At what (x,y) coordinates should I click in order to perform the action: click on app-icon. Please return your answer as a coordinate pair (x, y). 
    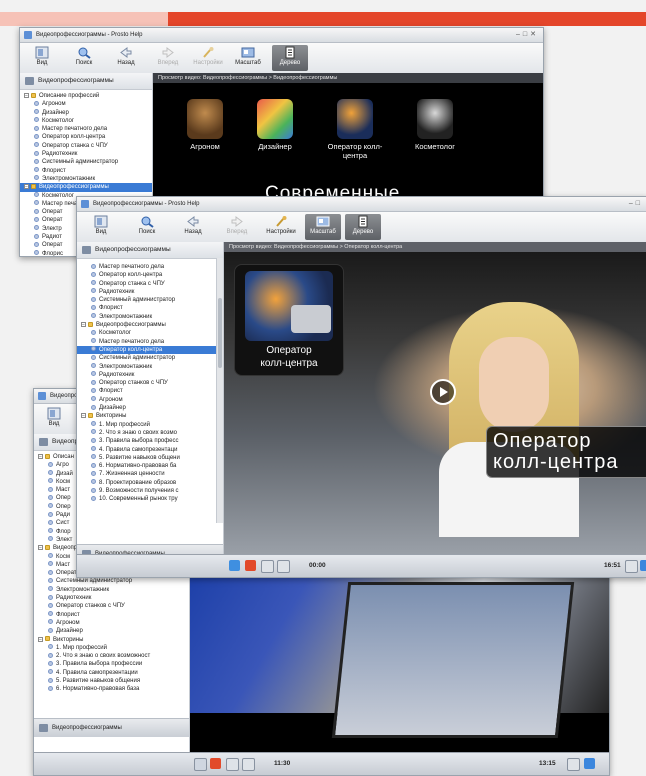
    Looking at the image, I should click on (28, 35).